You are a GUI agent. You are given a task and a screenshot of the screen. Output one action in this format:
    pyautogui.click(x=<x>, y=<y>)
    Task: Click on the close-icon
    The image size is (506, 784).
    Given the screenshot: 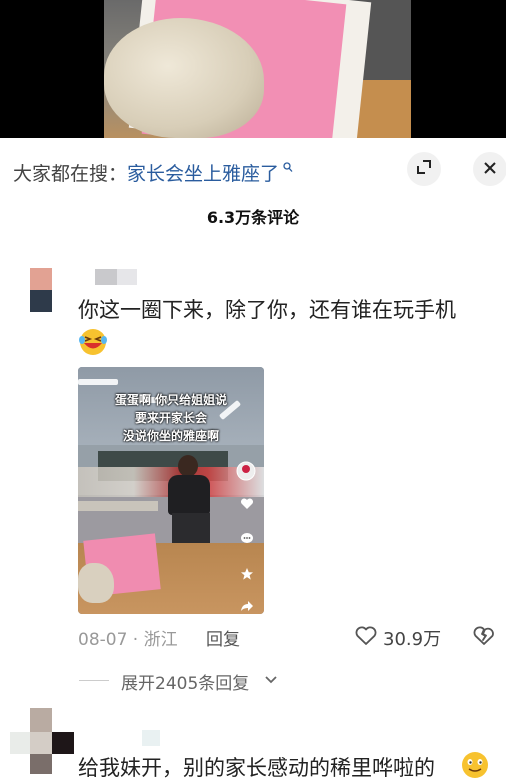 What is the action you would take?
    pyautogui.click(x=490, y=169)
    